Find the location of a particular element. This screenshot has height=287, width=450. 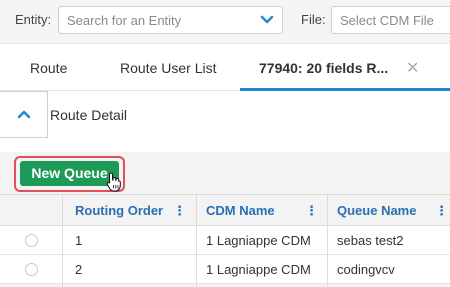

table-row: 1 1 Lagniappe CDM sebas test2 is located at coordinates (225, 240).